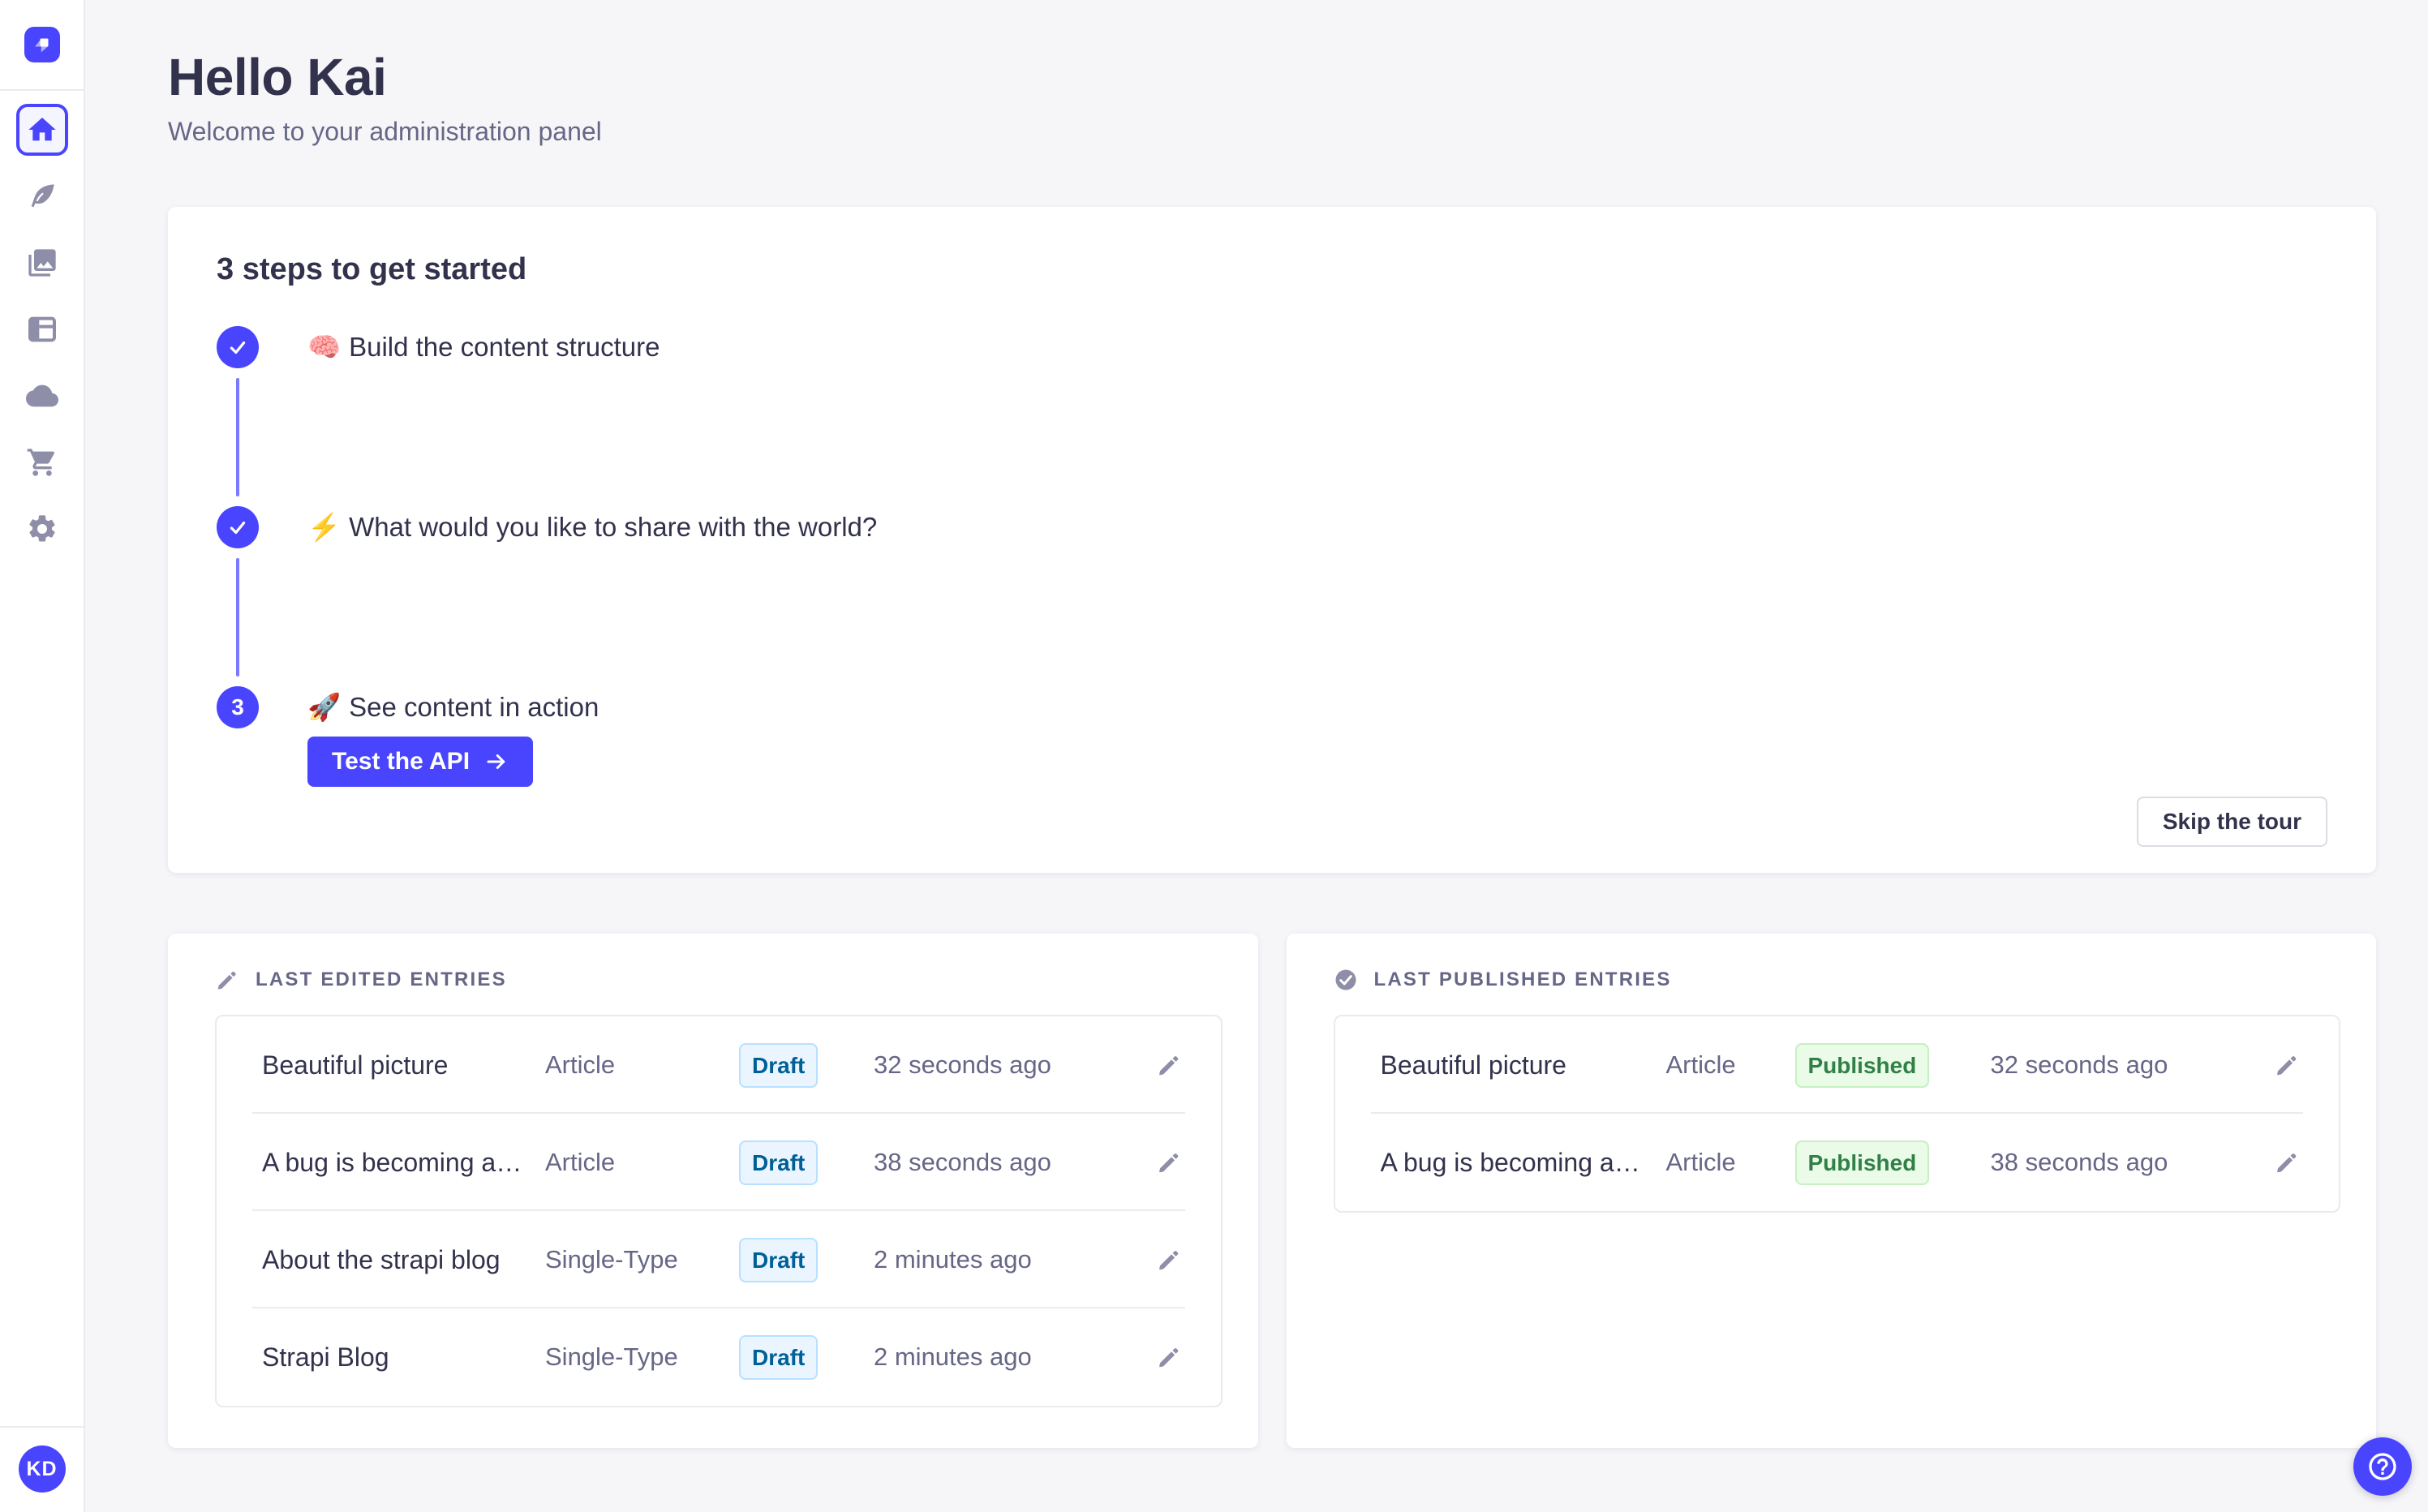 The width and height of the screenshot is (2428, 1512). I want to click on step-2-check, so click(238, 527).